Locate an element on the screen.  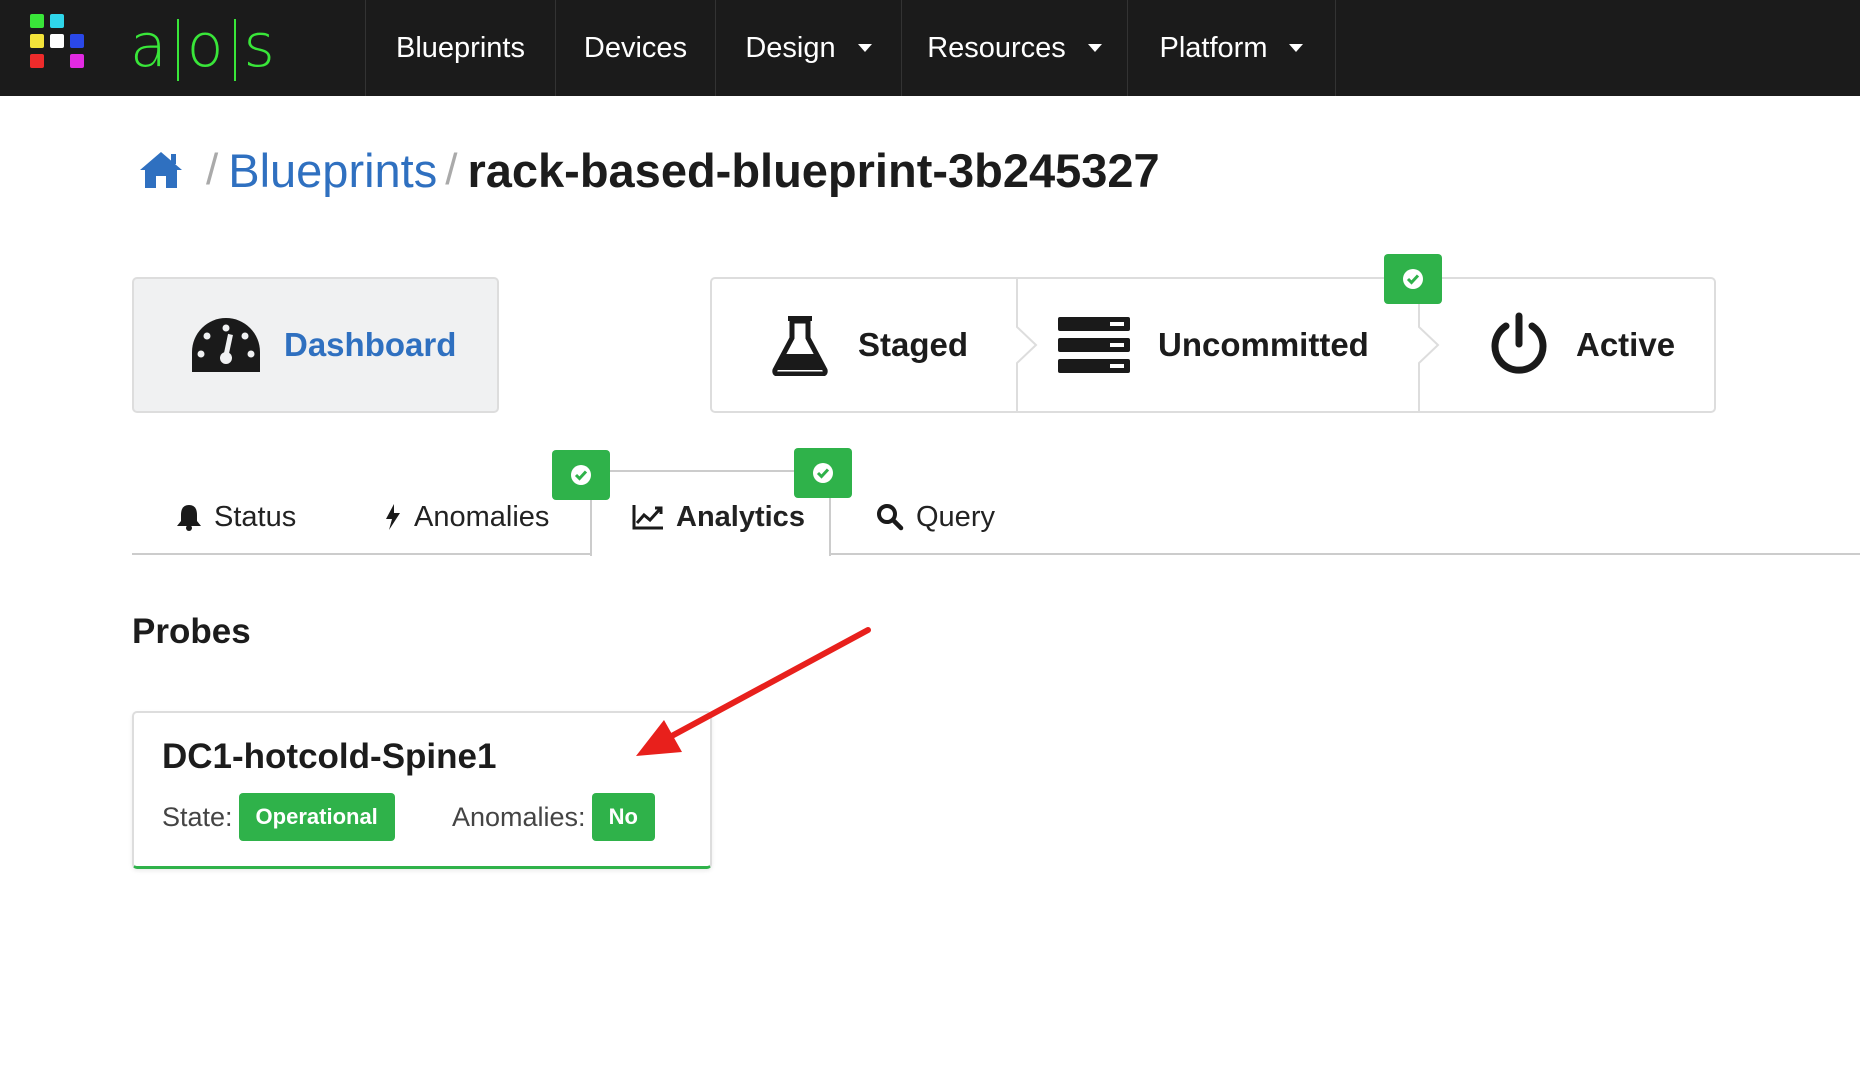
nav-resources: Resources is located at coordinates (1014, 48).